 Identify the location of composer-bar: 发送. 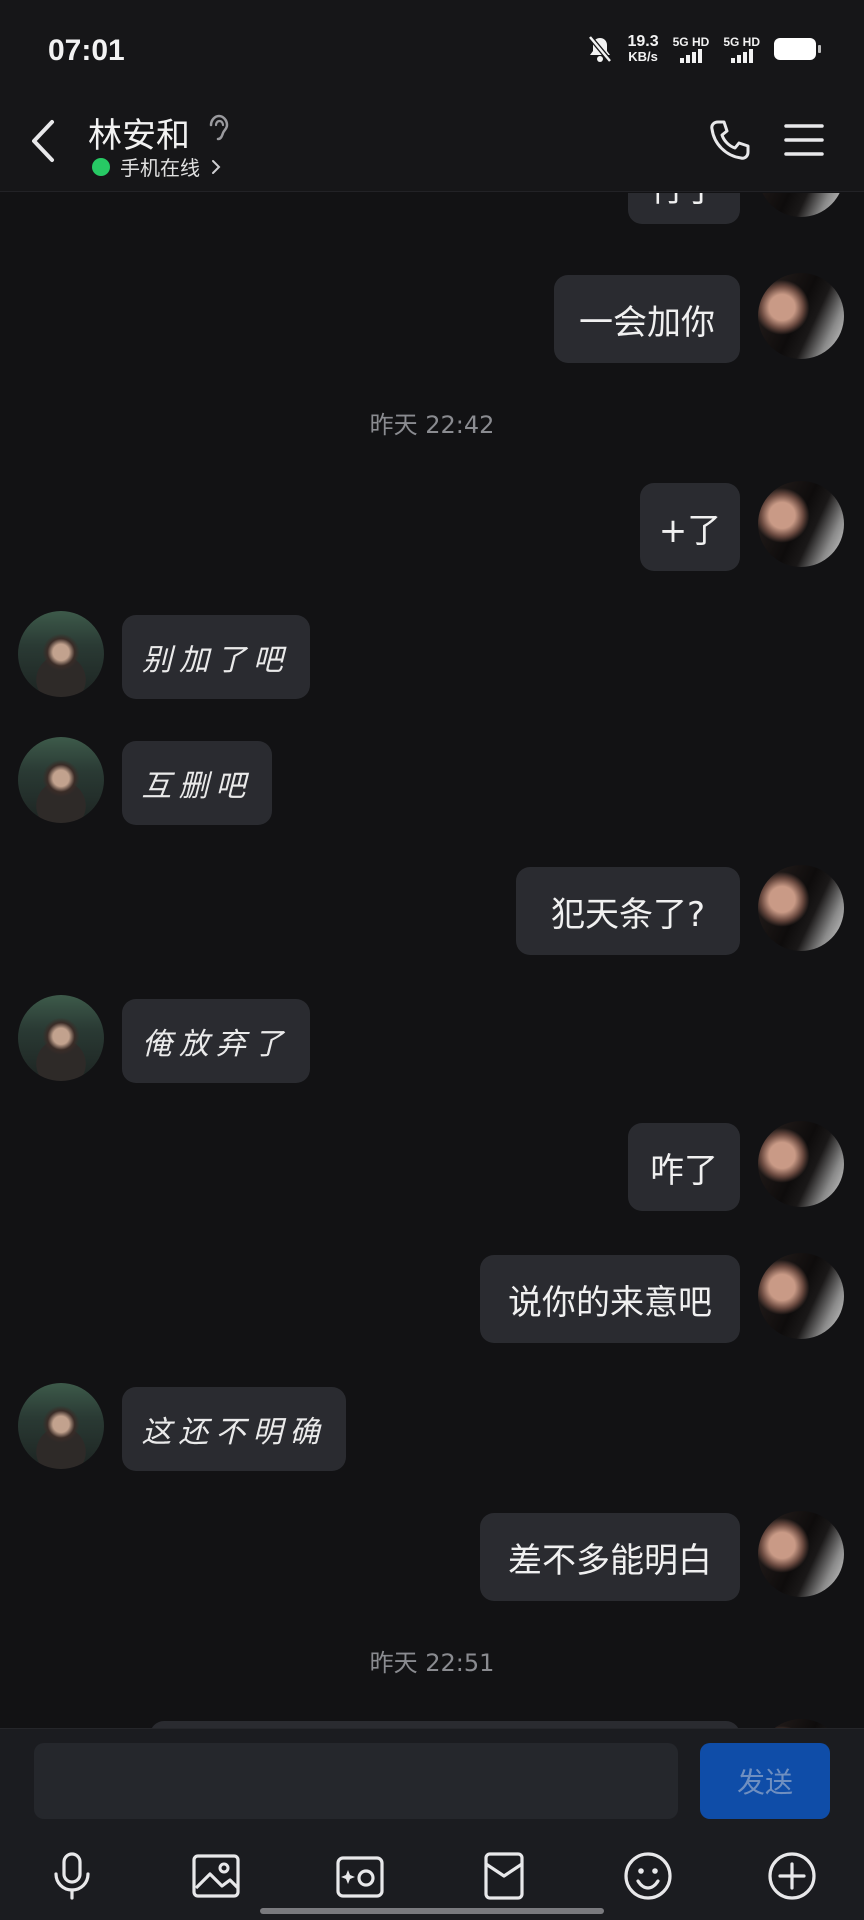
(432, 1776).